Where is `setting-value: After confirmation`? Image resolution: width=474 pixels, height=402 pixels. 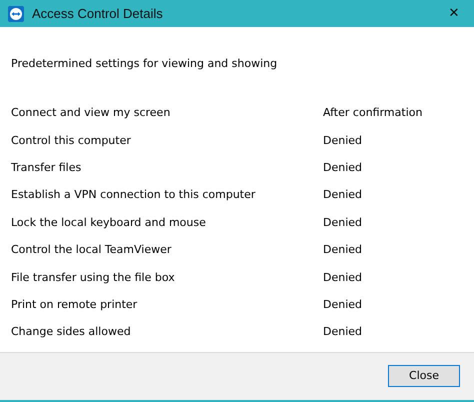 setting-value: After confirmation is located at coordinates (372, 113).